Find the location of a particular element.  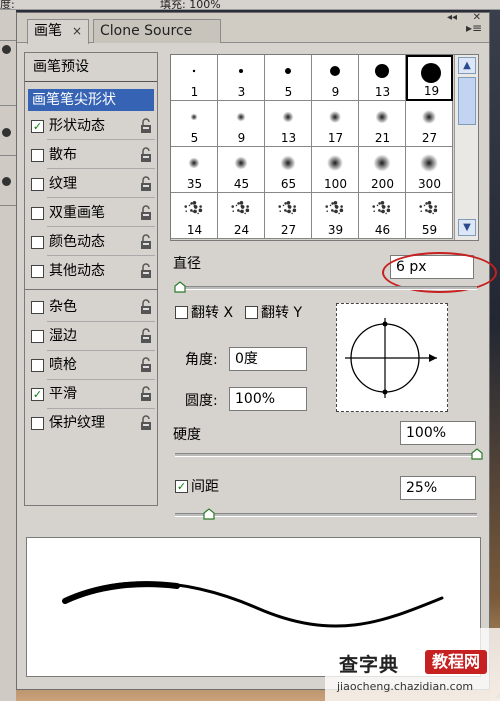

option-scattering: 散布 is located at coordinates (92, 155).